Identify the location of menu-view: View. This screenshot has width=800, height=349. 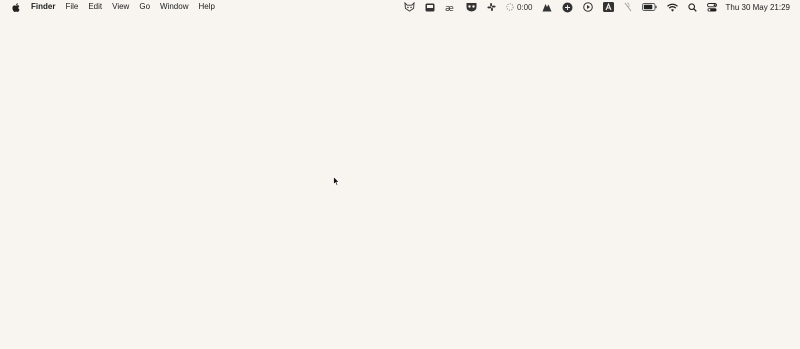
(120, 7).